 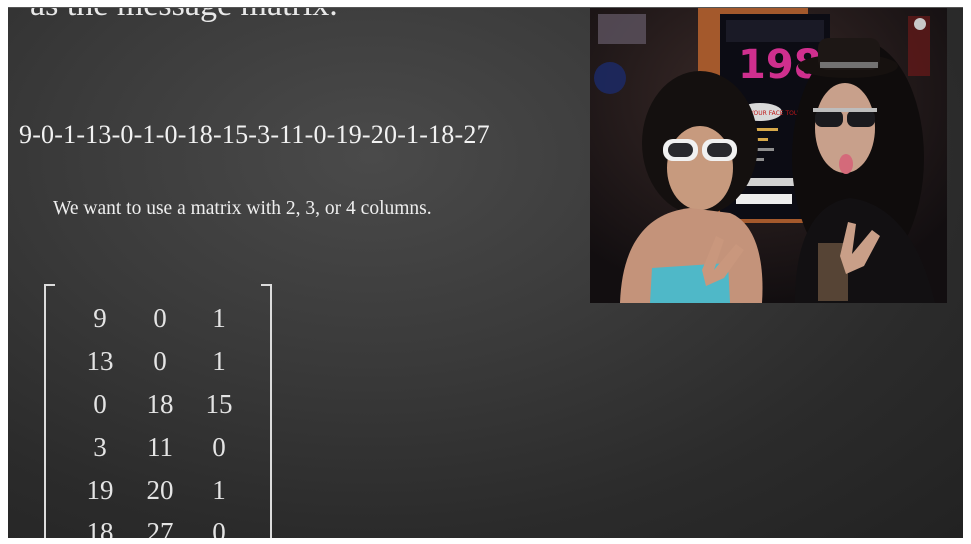 I want to click on matrix-left-bracket, so click(x=49, y=411).